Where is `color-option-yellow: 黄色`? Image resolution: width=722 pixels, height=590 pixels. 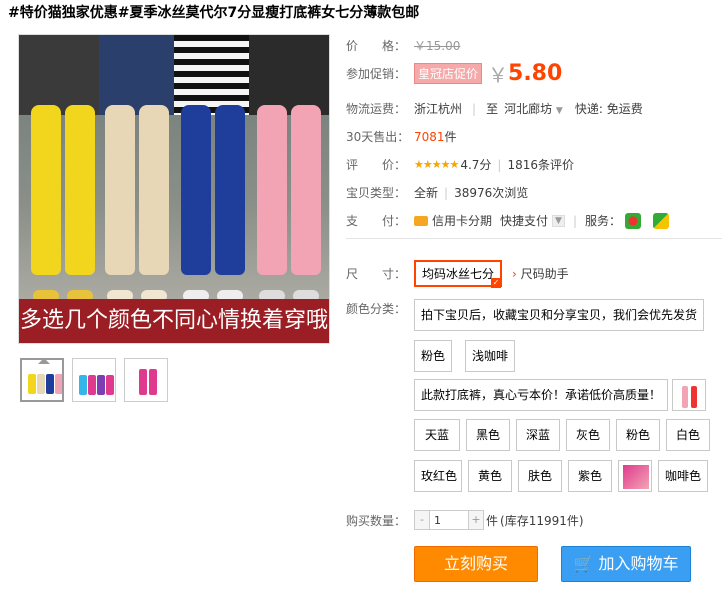 color-option-yellow: 黄色 is located at coordinates (490, 476).